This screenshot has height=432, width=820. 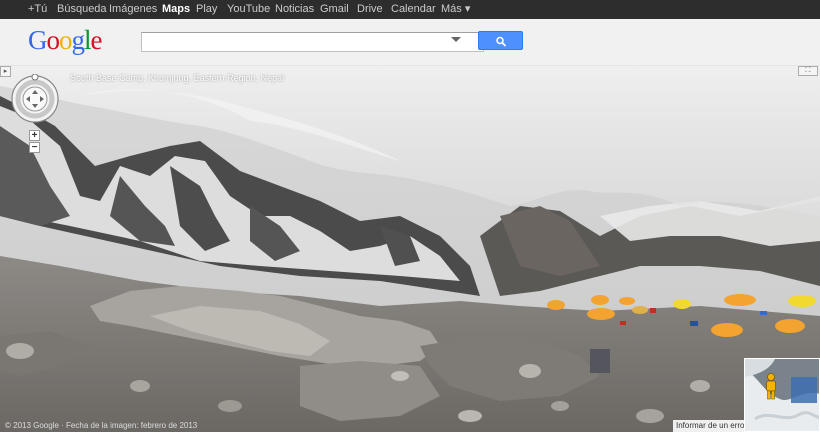 I want to click on nav-gmail: Gmail, so click(x=334, y=9).